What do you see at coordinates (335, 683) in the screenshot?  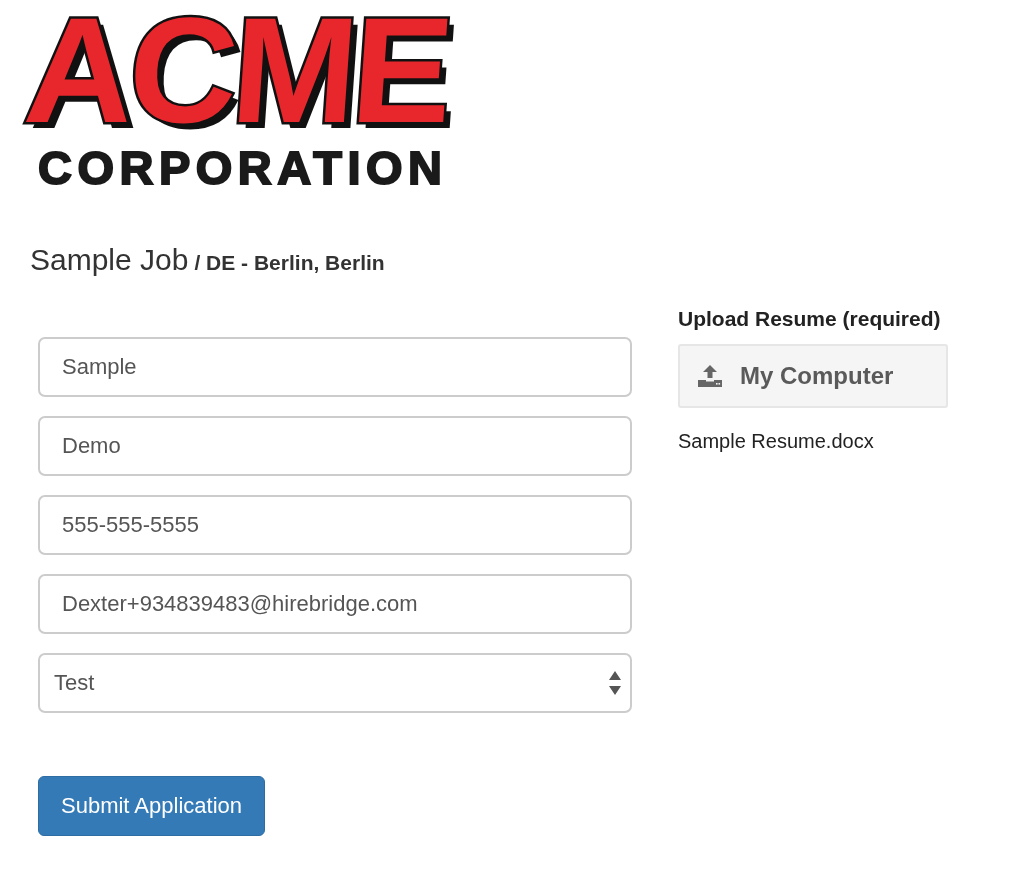 I see `select-field: Test` at bounding box center [335, 683].